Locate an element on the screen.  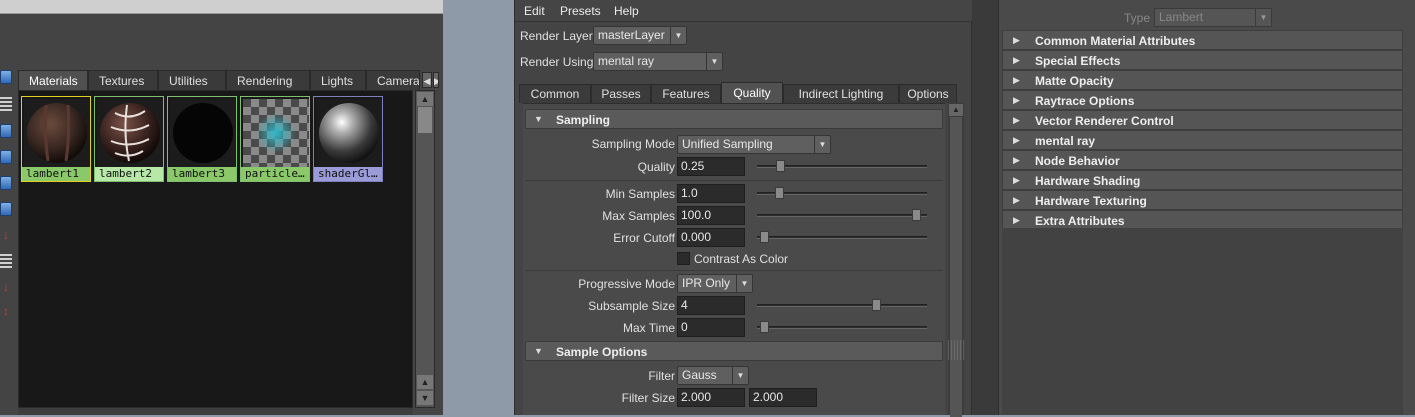
arrow-down-icon: ↓ is located at coordinates (6, 235).